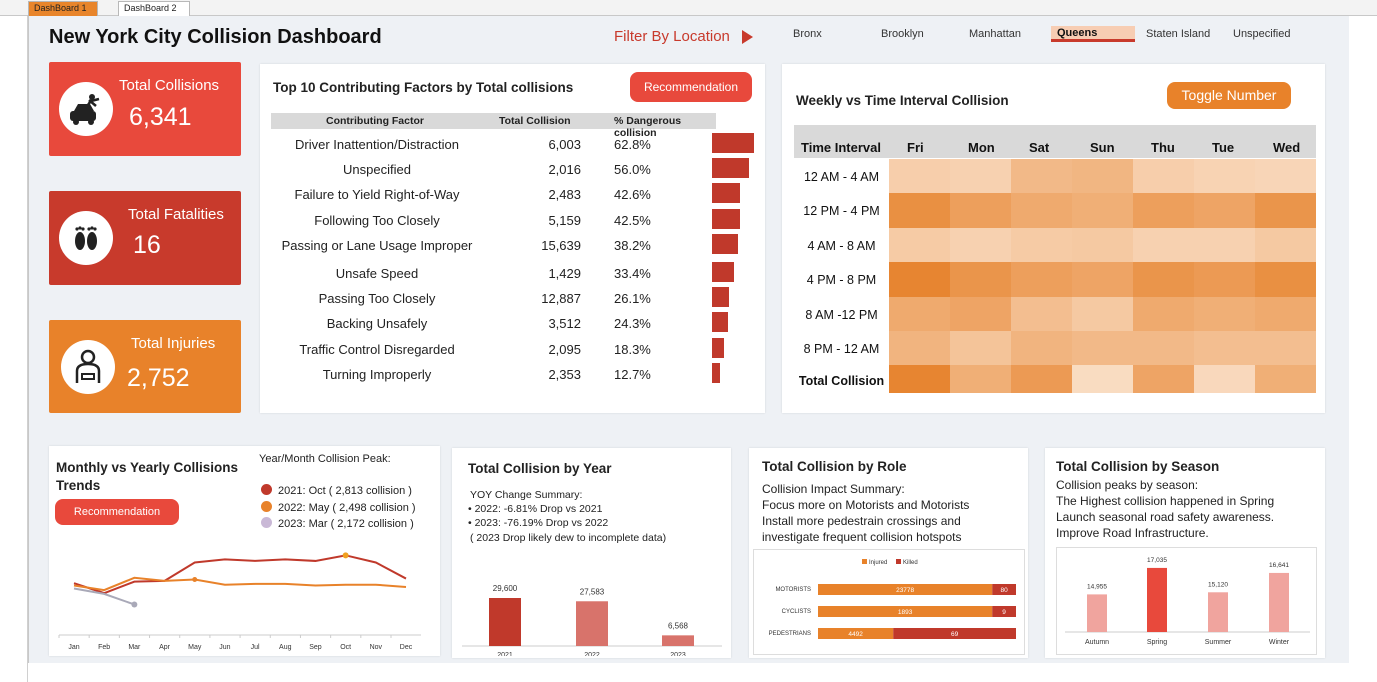  Describe the element at coordinates (790, 634) in the screenshot. I see `role-category-label: PEDESTRIANS` at that location.